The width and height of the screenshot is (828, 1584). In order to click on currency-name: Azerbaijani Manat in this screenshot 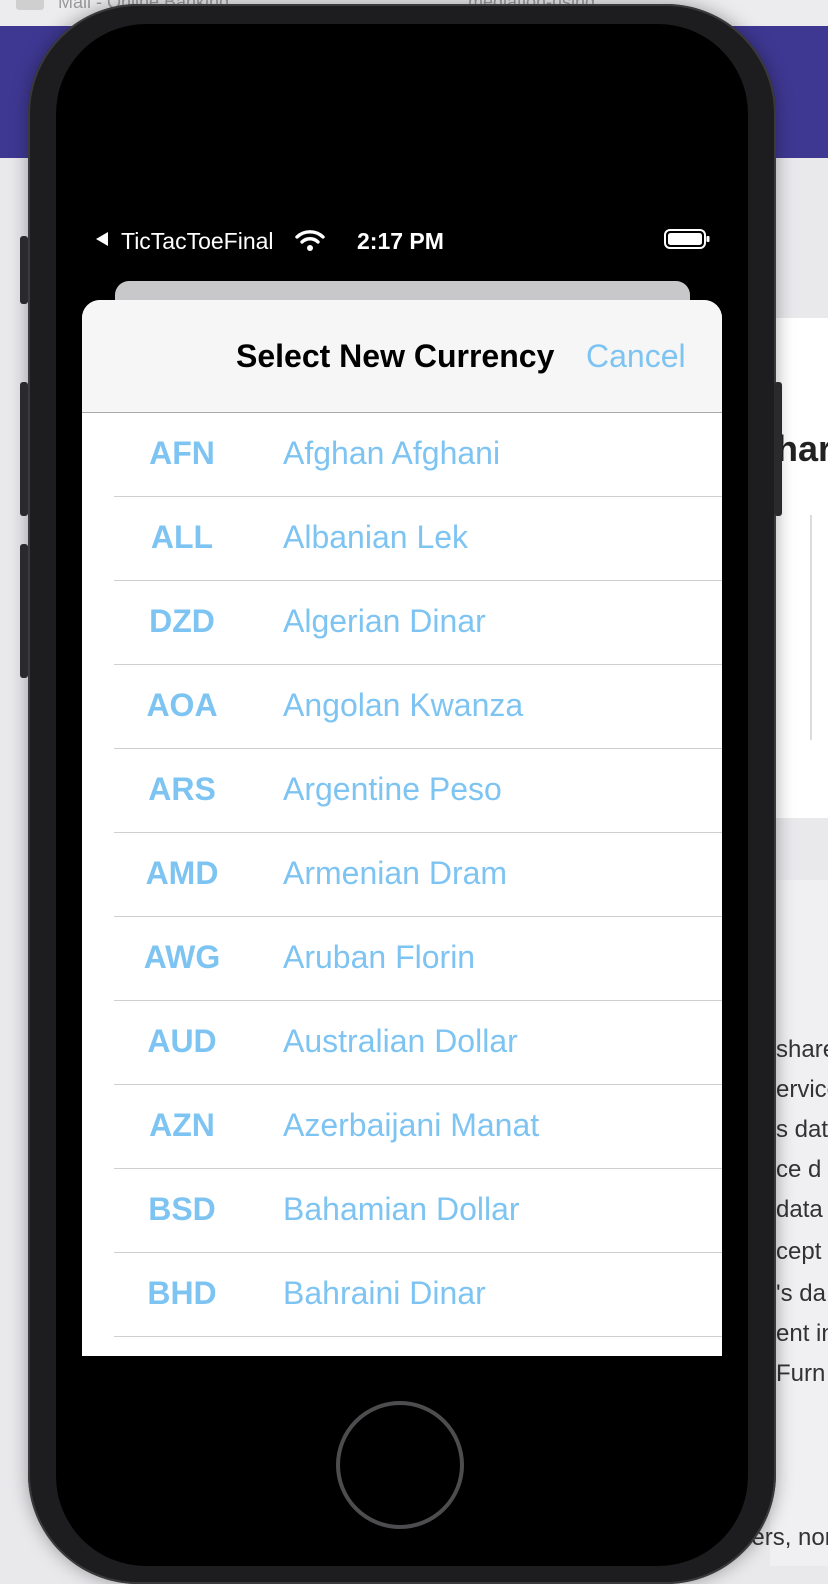, I will do `click(411, 1125)`.